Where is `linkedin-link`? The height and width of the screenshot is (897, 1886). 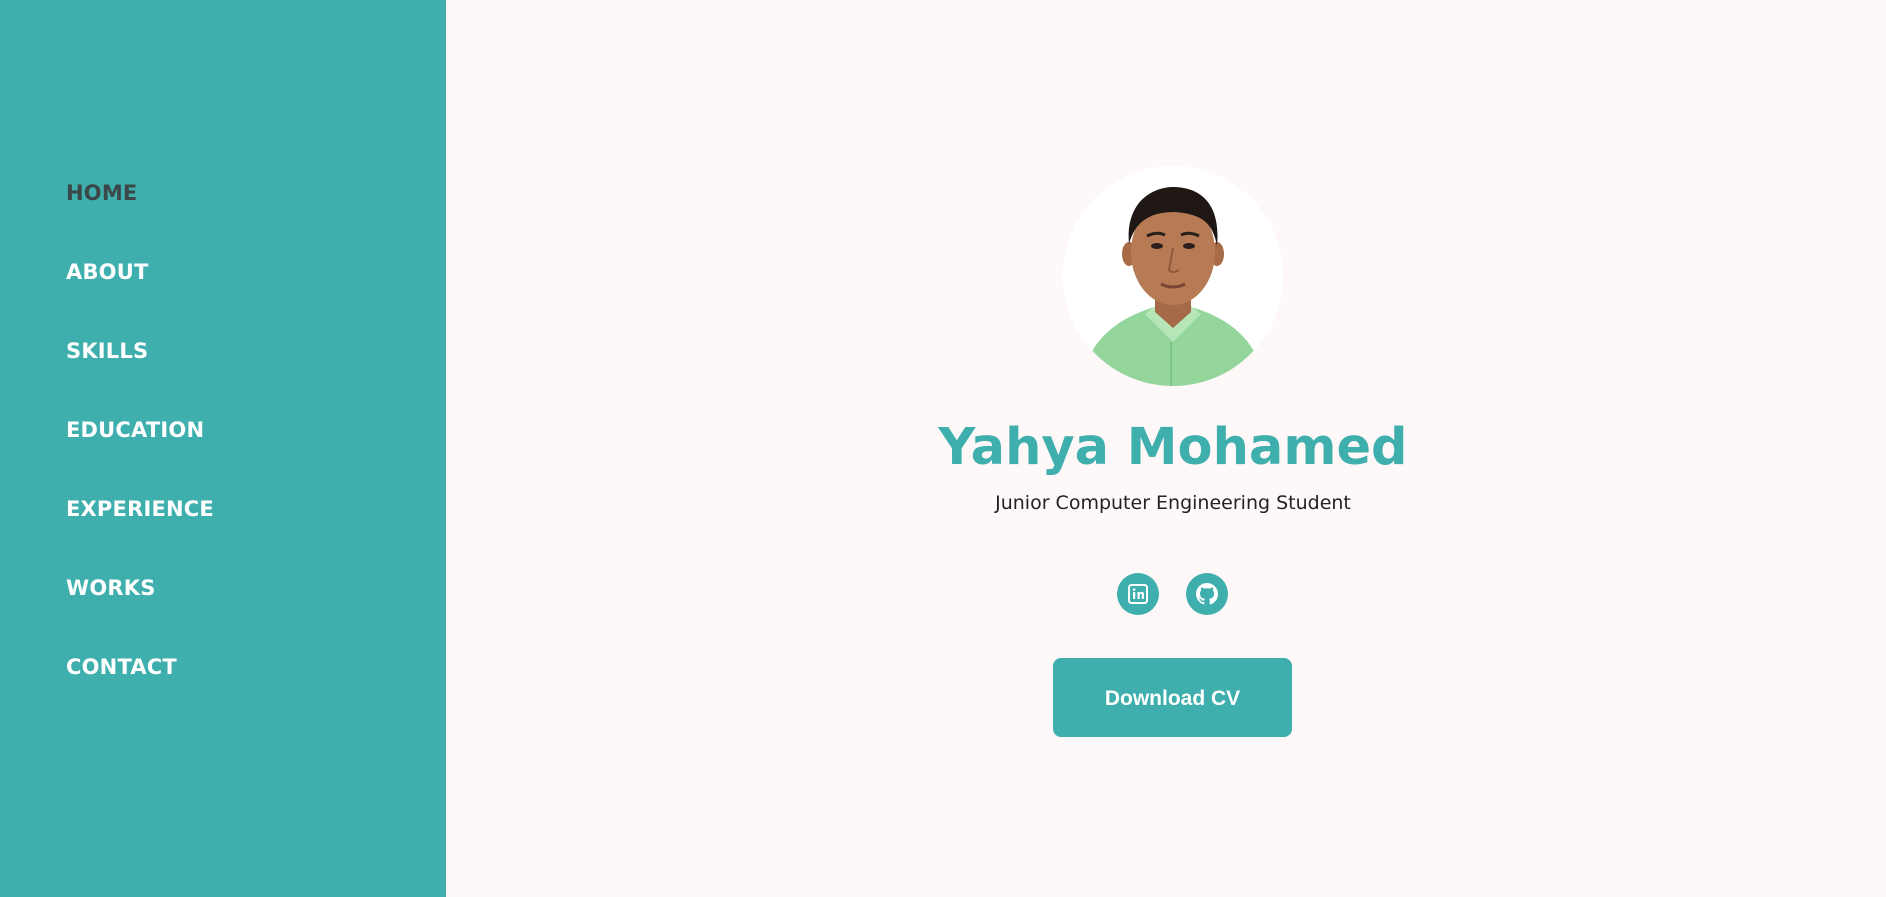
linkedin-link is located at coordinates (1138, 594).